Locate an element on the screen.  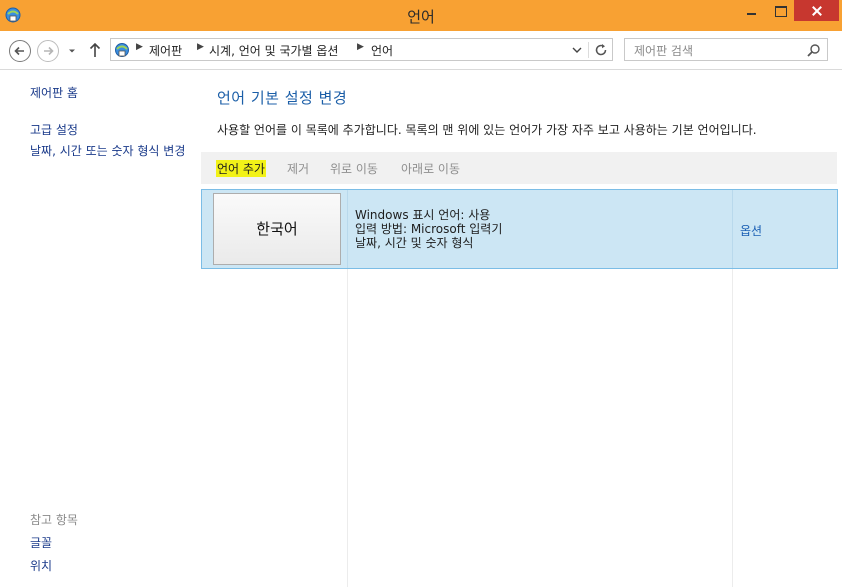
title-bar: 언어 is located at coordinates (421, 15).